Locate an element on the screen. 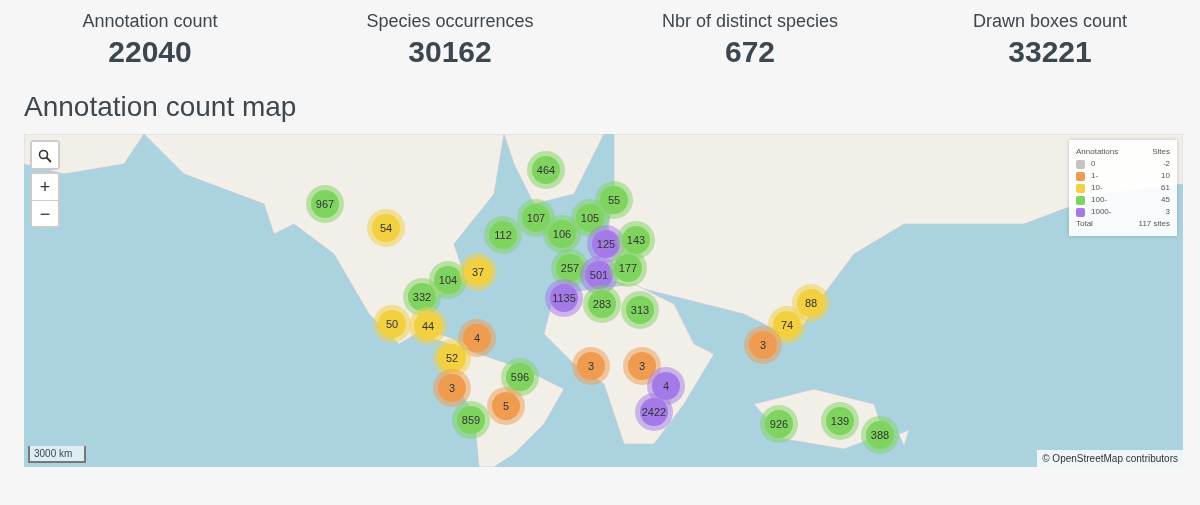 This screenshot has width=1200, height=505. stat-label: Species occurrences is located at coordinates (450, 21).